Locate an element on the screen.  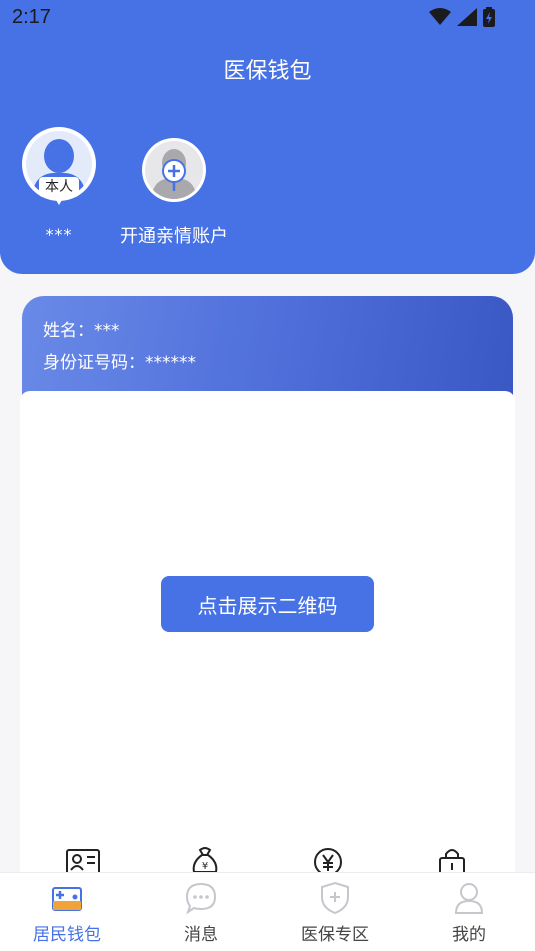
tab-label: 消息 is located at coordinates (201, 935).